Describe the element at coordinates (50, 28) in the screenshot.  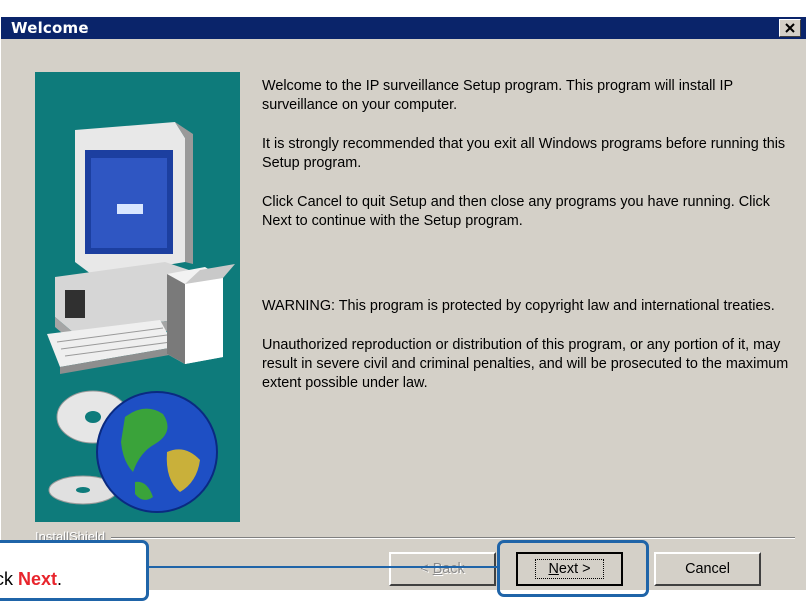
I see `window-title: Welcome` at that location.